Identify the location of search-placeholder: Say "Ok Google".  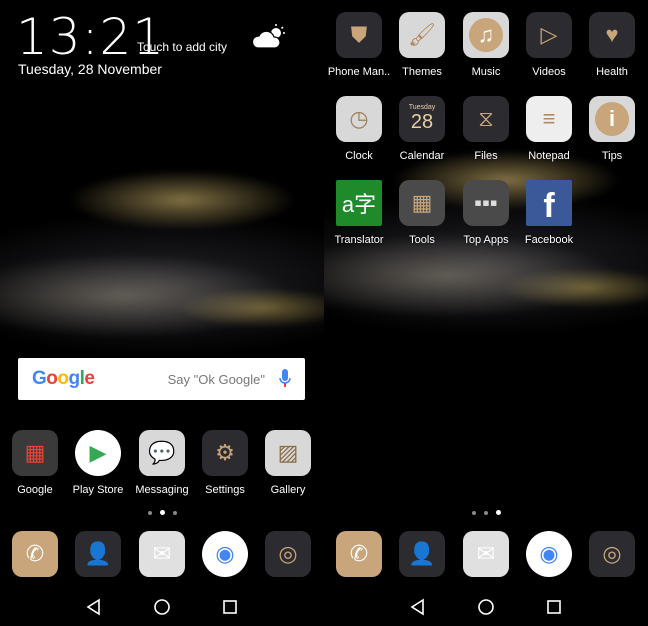
(216, 379).